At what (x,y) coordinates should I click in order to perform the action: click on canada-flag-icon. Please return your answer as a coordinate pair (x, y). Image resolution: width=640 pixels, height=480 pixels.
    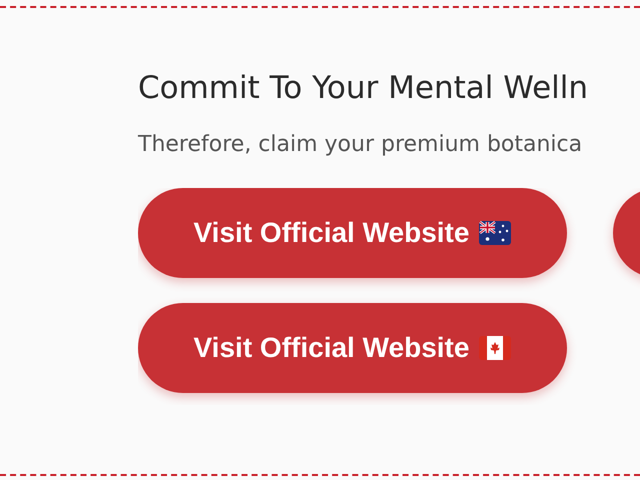
    Looking at the image, I should click on (495, 348).